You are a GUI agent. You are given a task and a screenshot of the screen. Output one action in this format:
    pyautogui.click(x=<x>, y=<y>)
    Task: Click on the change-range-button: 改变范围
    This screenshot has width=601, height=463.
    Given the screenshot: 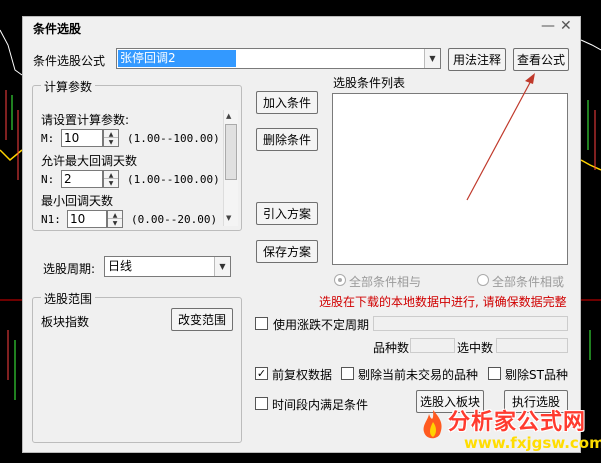 What is the action you would take?
    pyautogui.click(x=202, y=319)
    